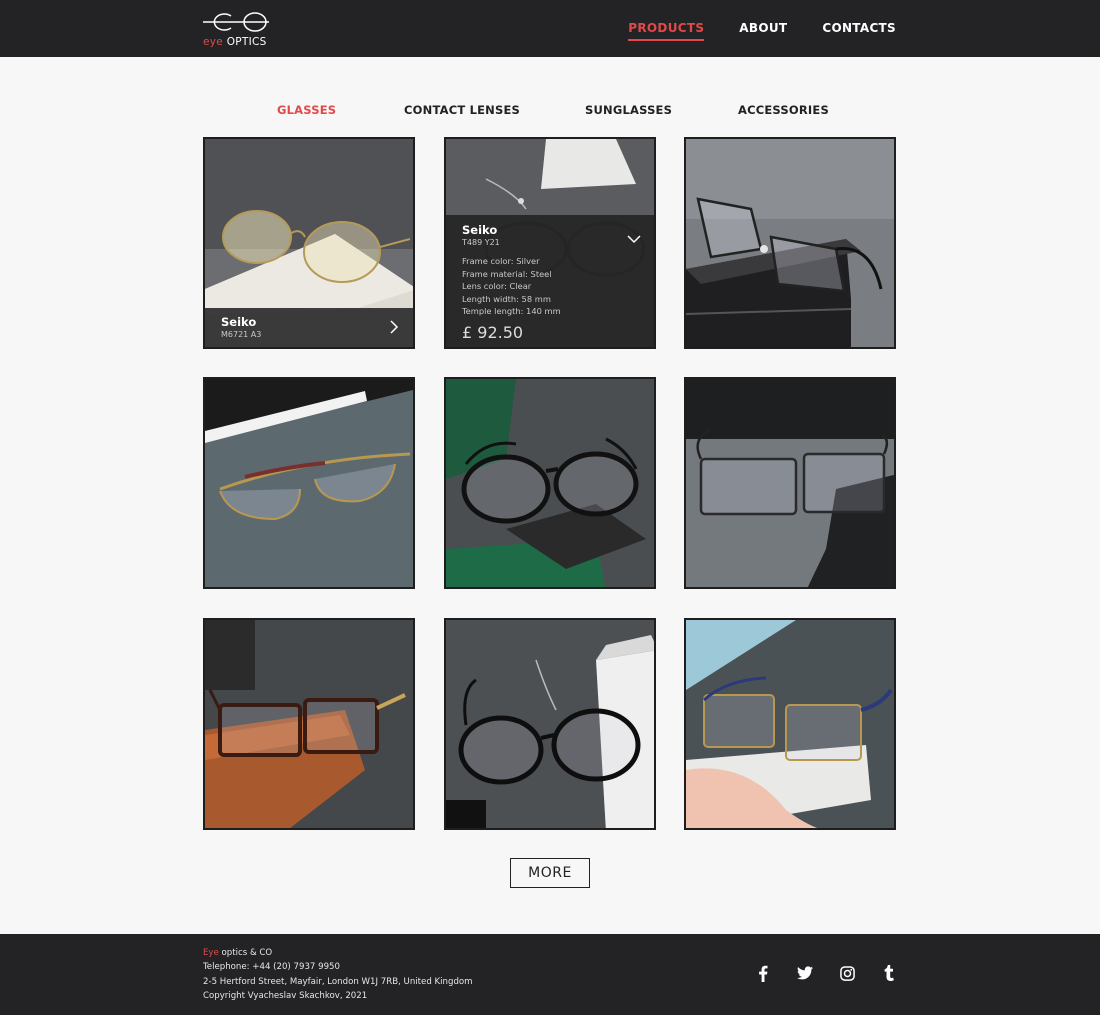 The width and height of the screenshot is (1100, 1015). What do you see at coordinates (309, 243) in the screenshot?
I see `product-card: Seiko M6721 A3` at bounding box center [309, 243].